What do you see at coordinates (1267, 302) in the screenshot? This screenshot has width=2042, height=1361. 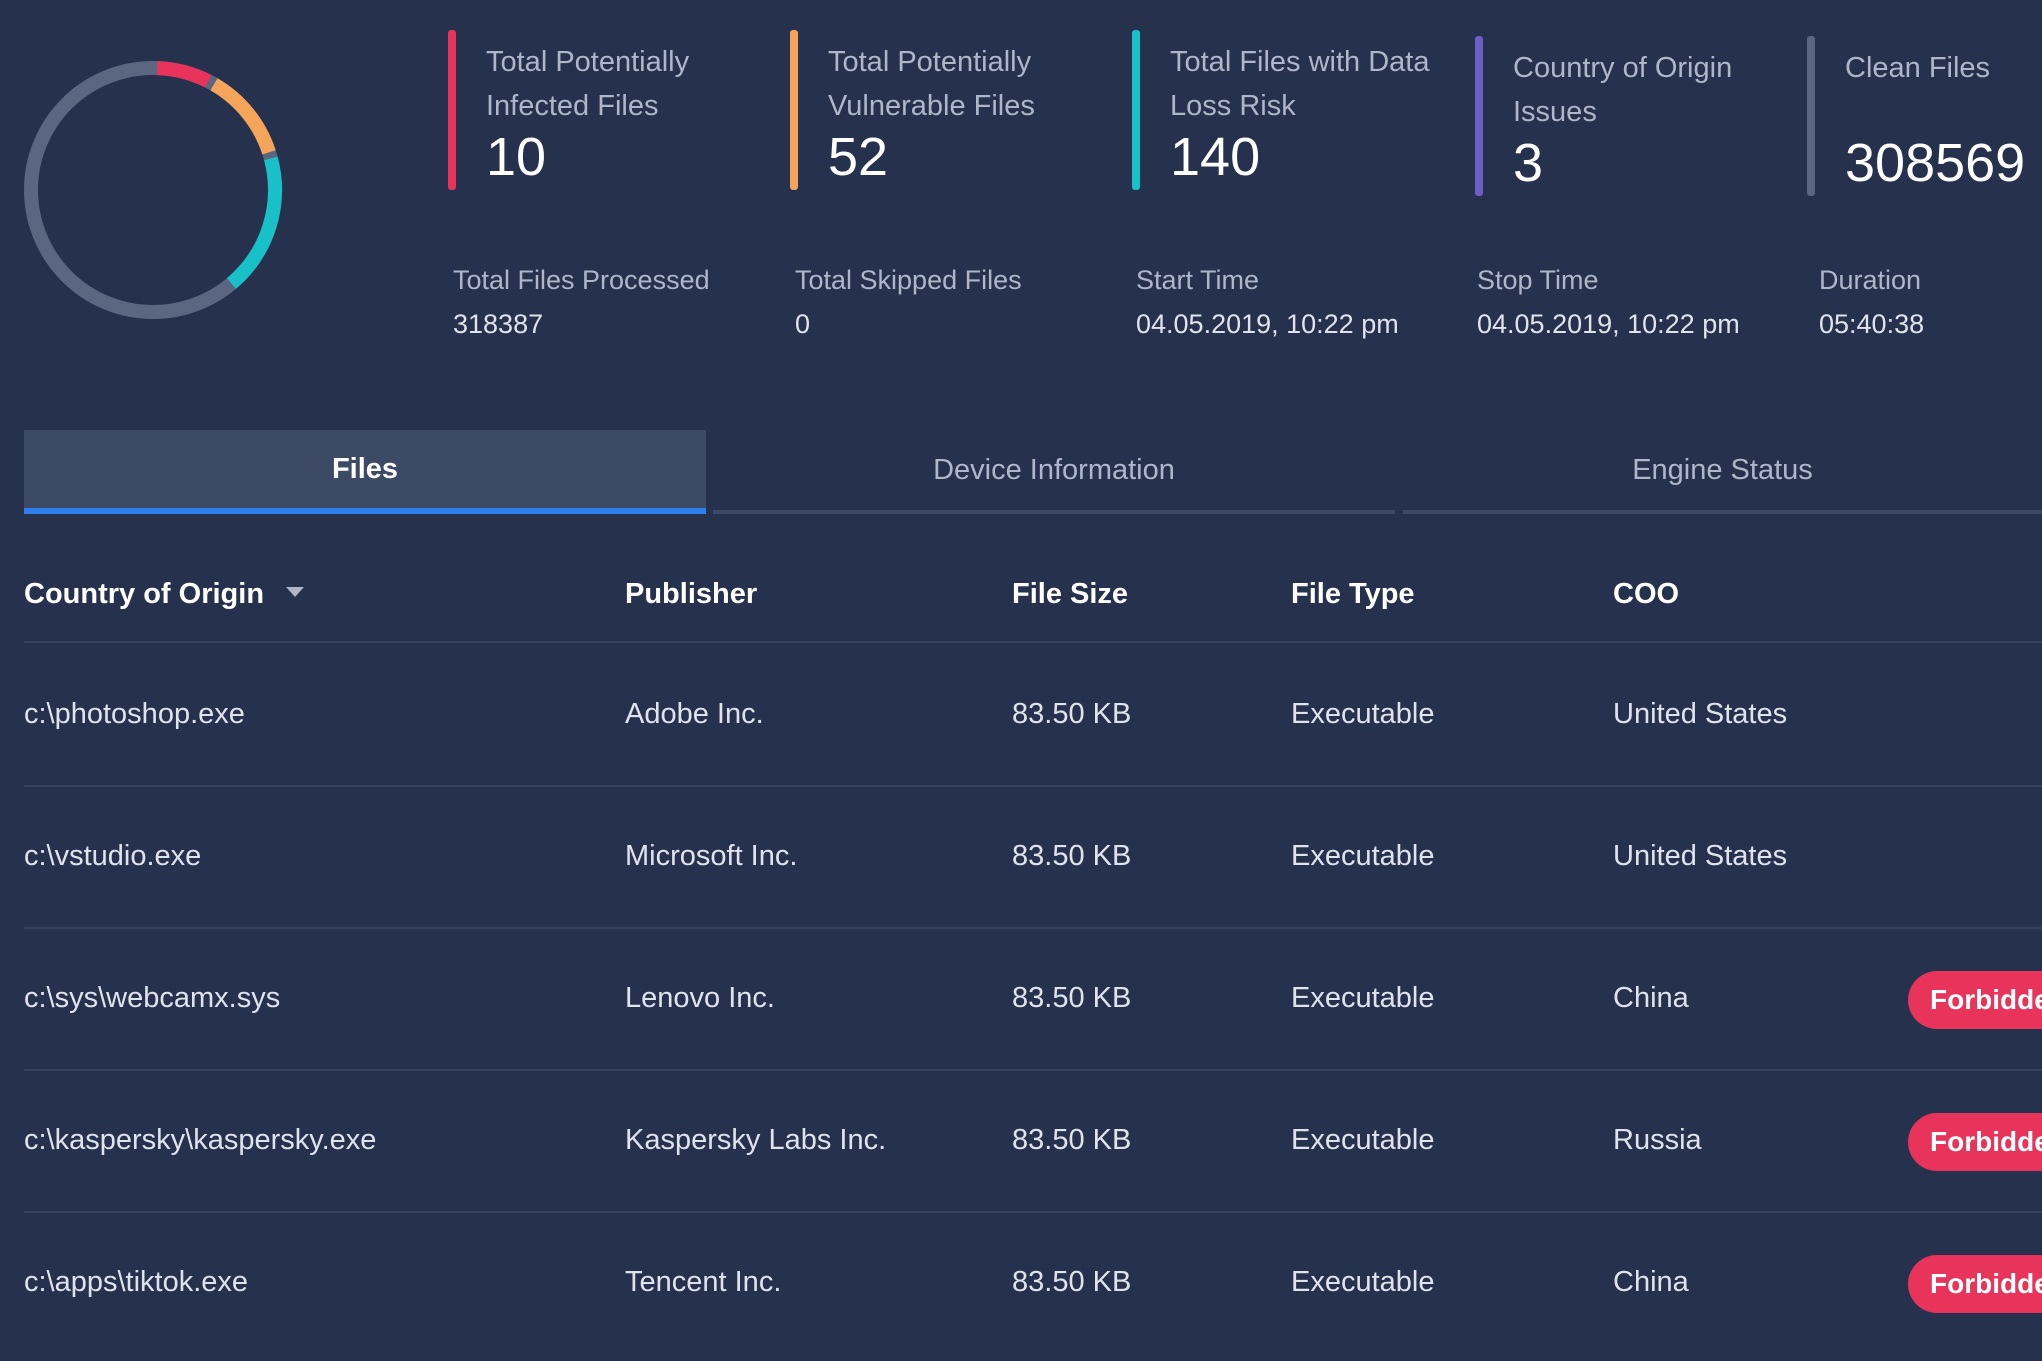 I see `meta-start-time: Start Time 04.05.2019, 10:22 pm` at bounding box center [1267, 302].